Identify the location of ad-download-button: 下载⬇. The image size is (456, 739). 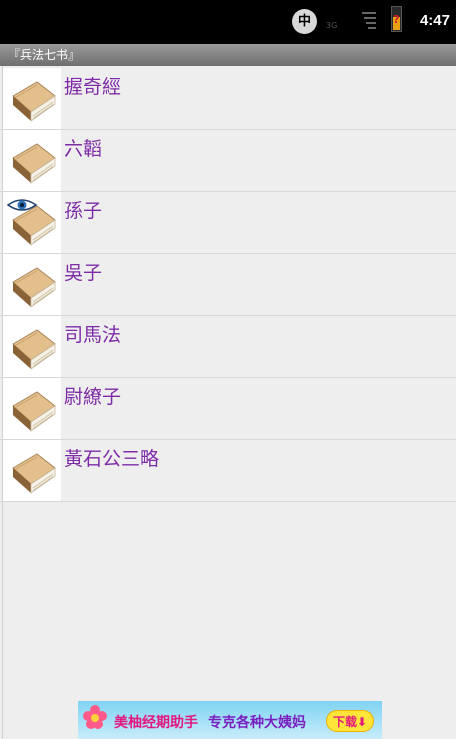
(350, 721).